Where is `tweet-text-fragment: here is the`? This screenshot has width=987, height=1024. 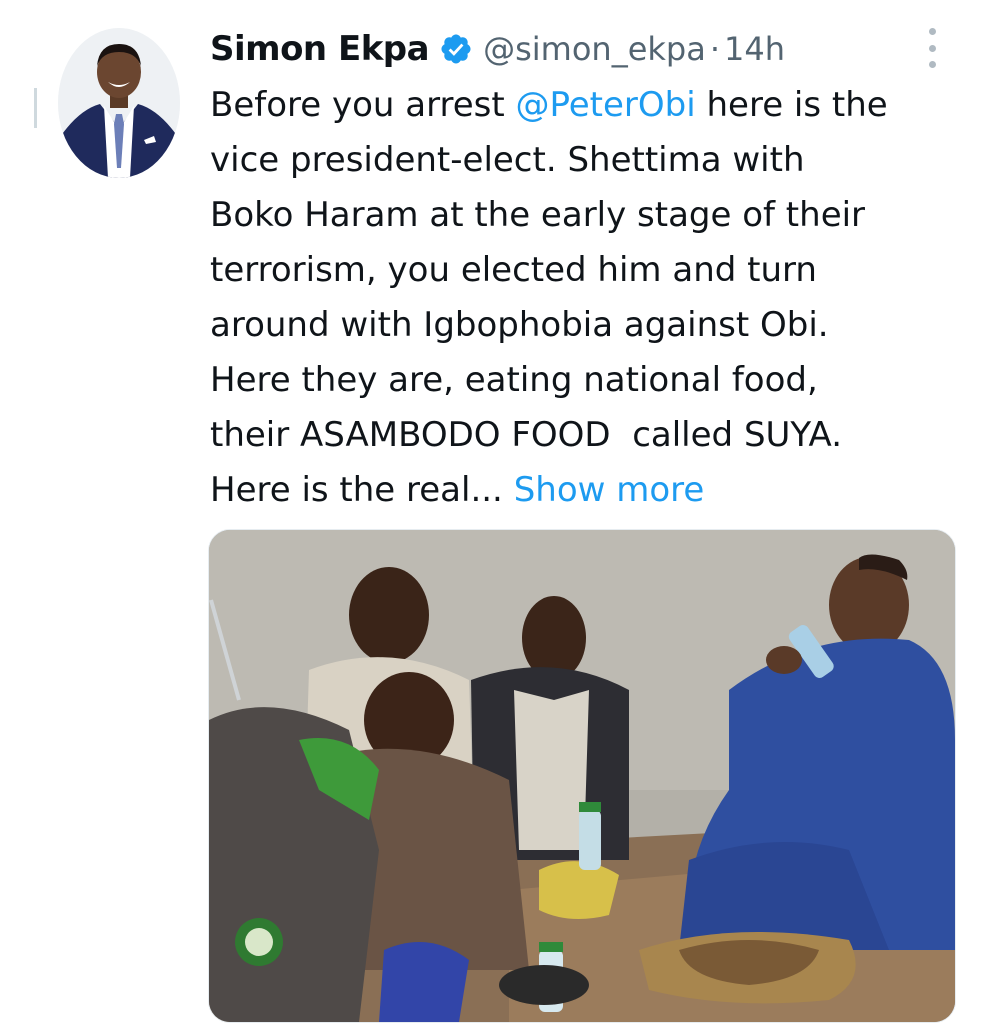 tweet-text-fragment: here is the is located at coordinates (791, 105).